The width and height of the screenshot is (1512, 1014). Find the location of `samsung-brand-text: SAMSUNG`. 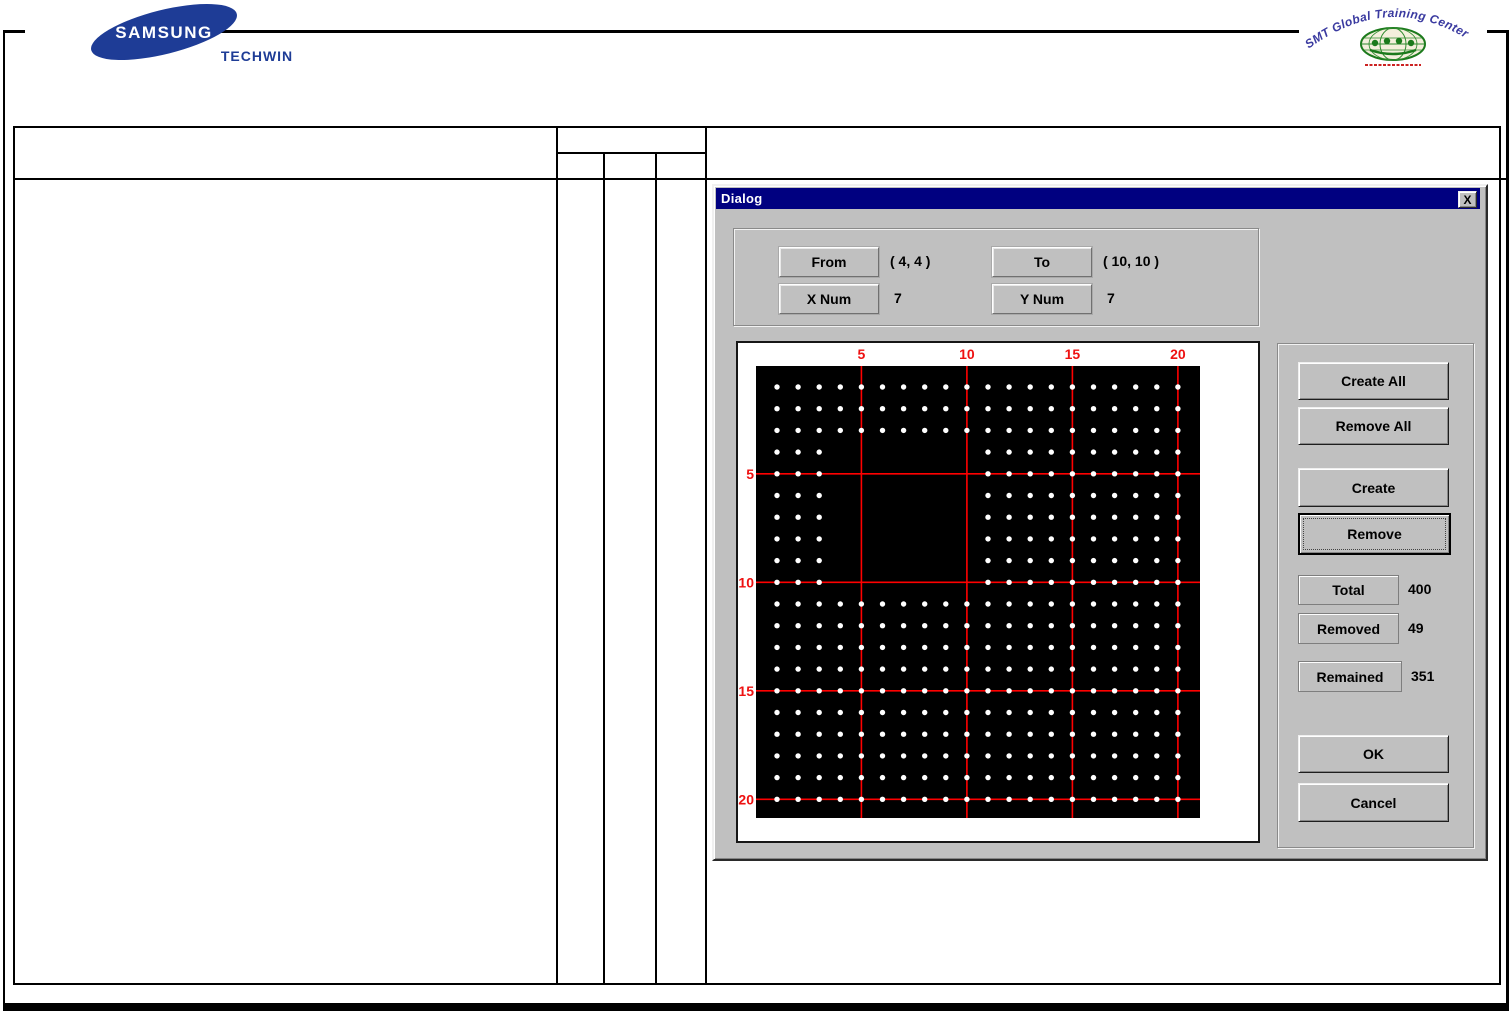

samsung-brand-text: SAMSUNG is located at coordinates (163, 32).